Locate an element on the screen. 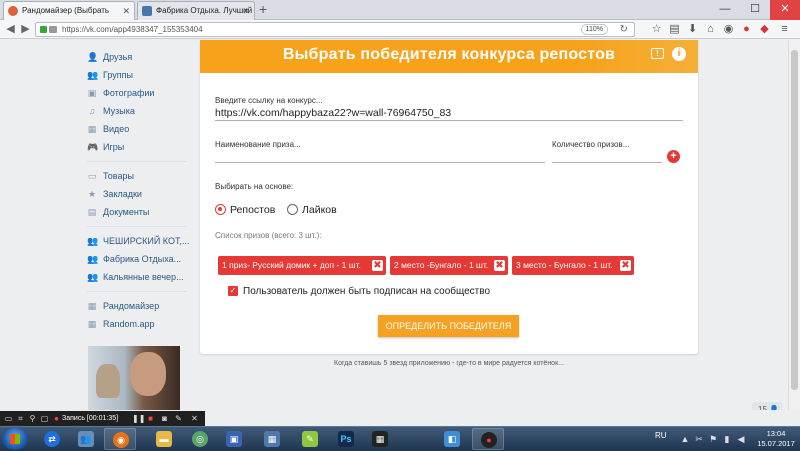 The height and width of the screenshot is (451, 800). reposts-radio is located at coordinates (220, 209).